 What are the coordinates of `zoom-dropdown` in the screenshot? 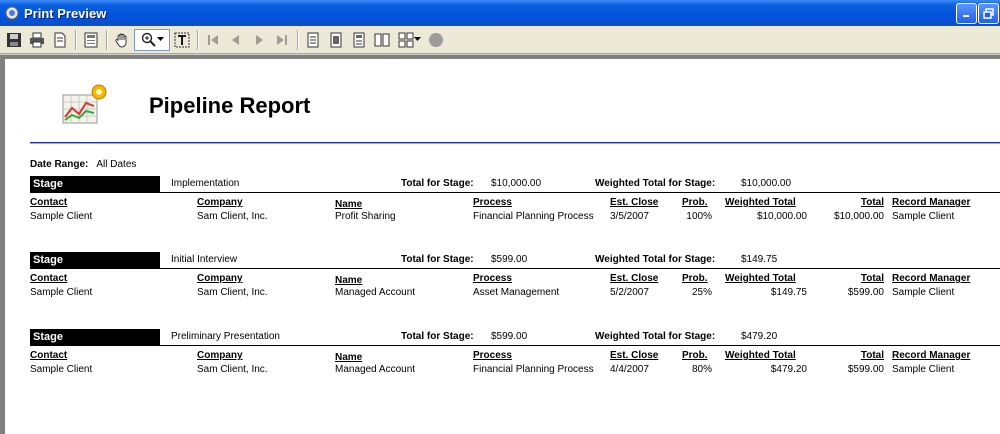 It's located at (152, 39).